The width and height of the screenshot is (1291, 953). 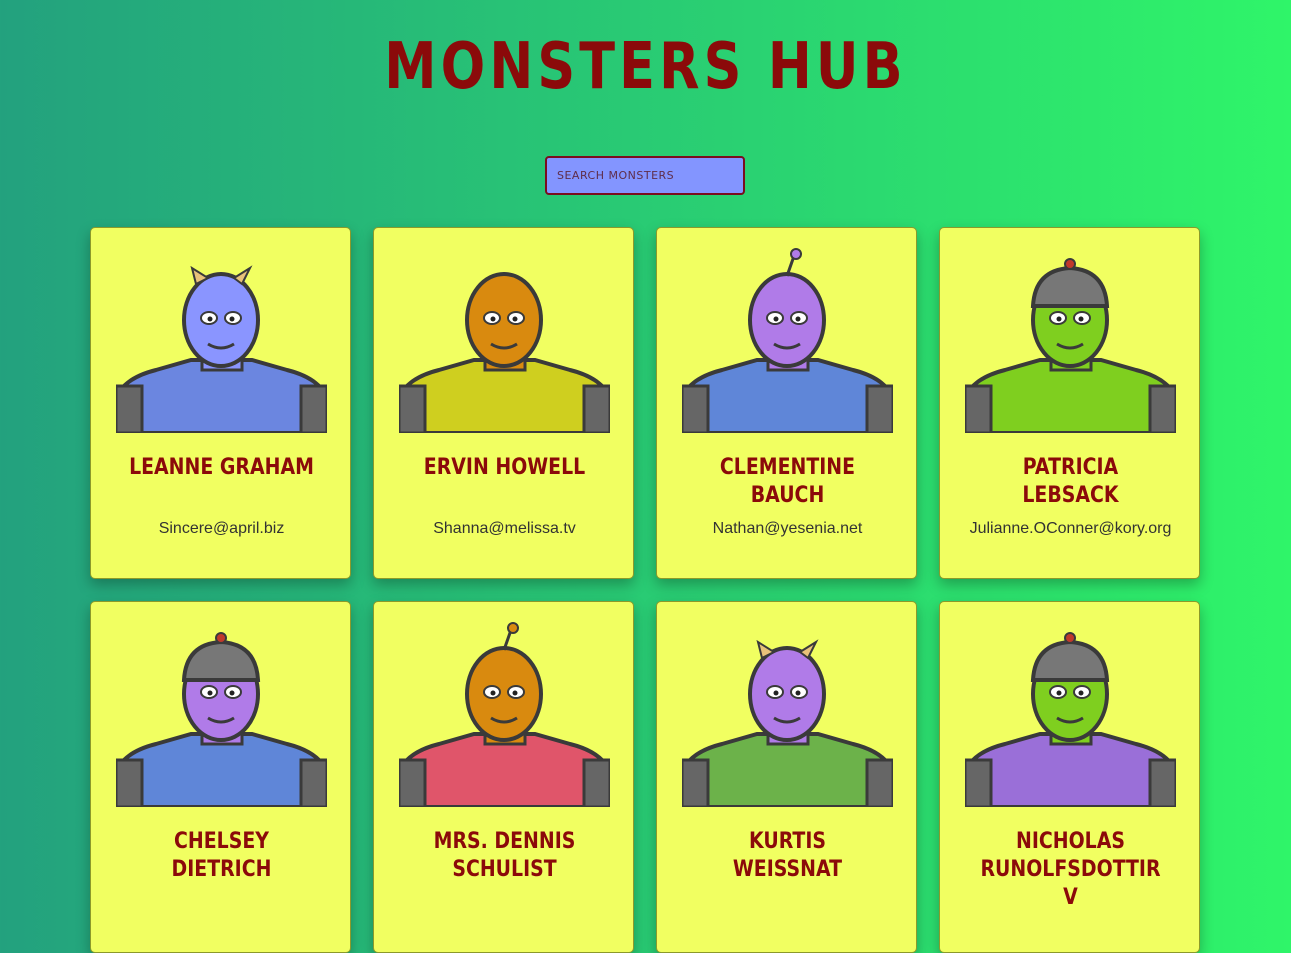 I want to click on monster-card: Clementine Bauch Nathan@yesenia.net, so click(x=786, y=403).